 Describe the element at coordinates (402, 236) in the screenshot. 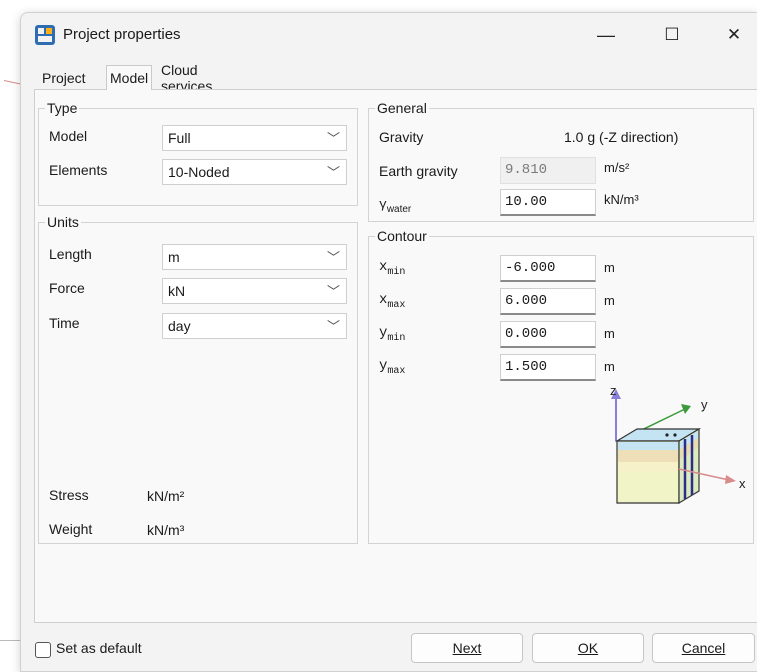

I see `contour-group-label: Contour` at that location.